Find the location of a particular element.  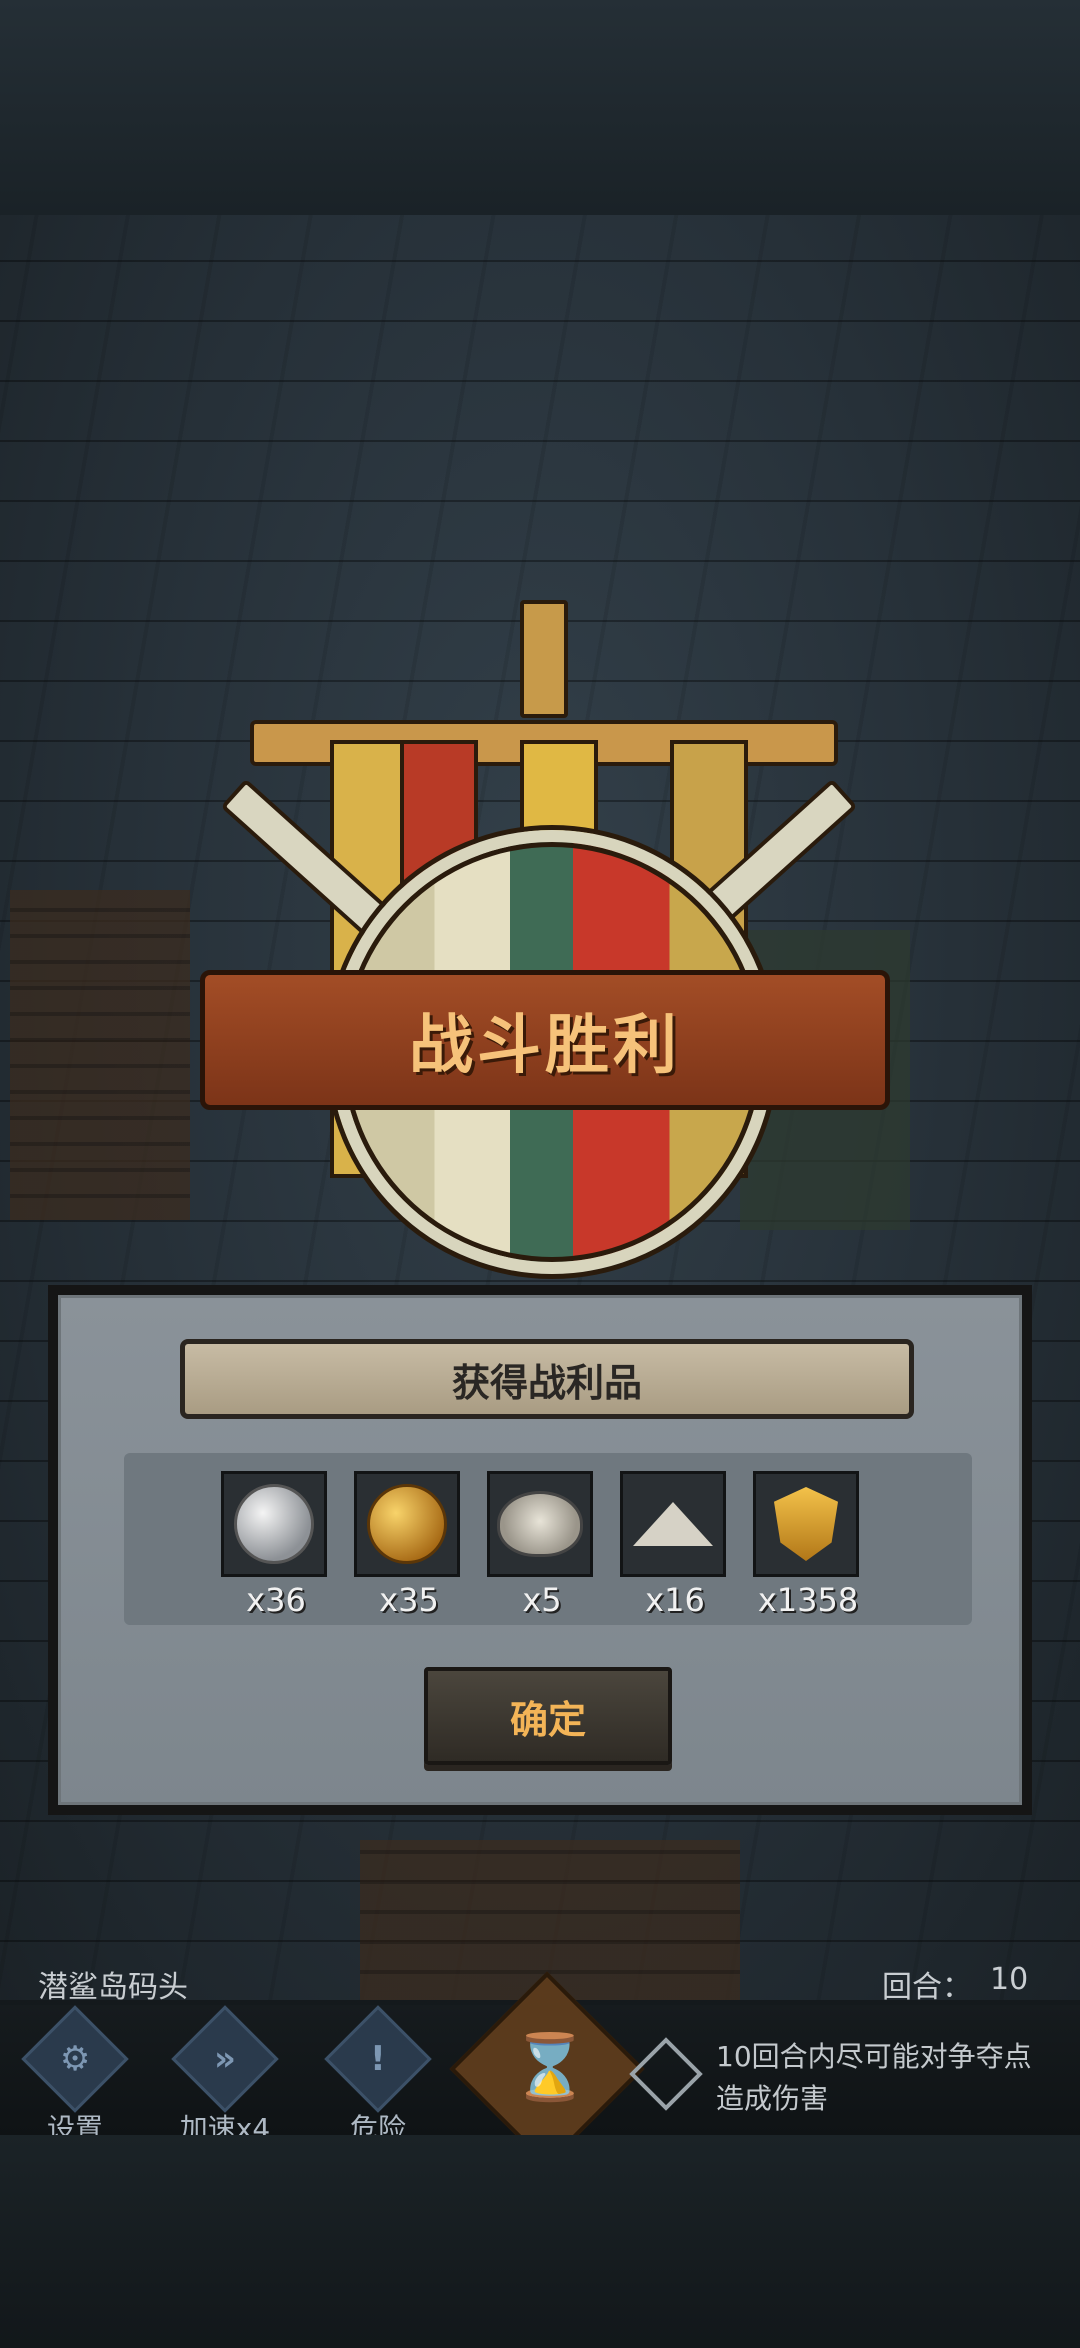

salt-pile-icon is located at coordinates (673, 1524).